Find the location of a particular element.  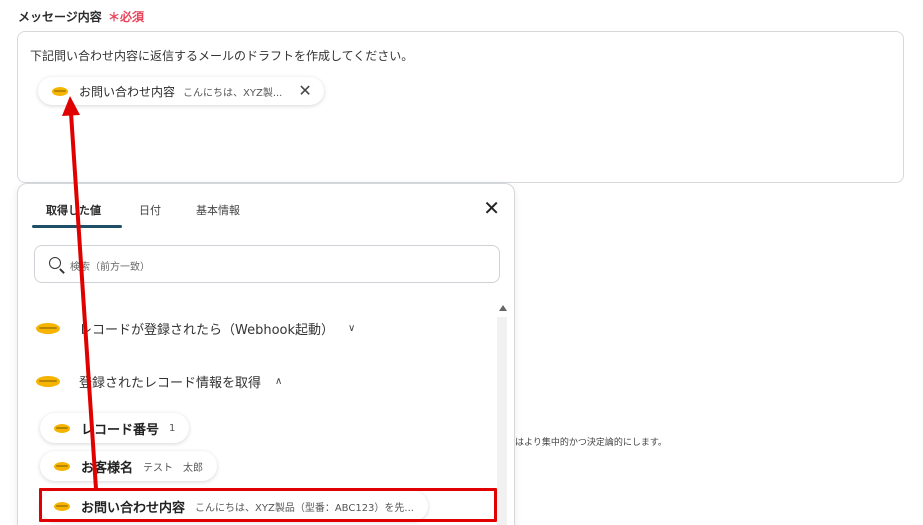

scroll-up-arrow is located at coordinates (503, 308).